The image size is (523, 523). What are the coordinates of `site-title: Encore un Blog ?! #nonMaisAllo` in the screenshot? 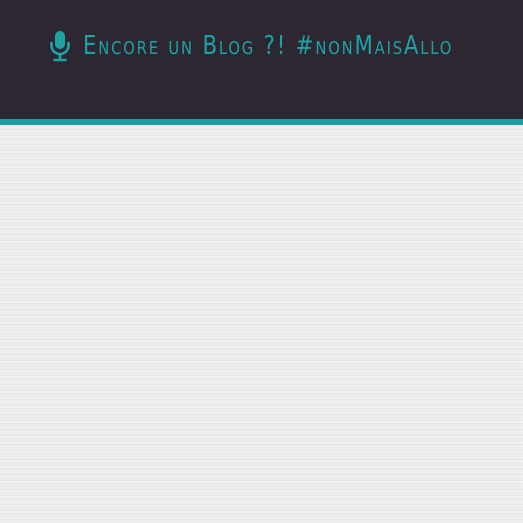 It's located at (268, 46).